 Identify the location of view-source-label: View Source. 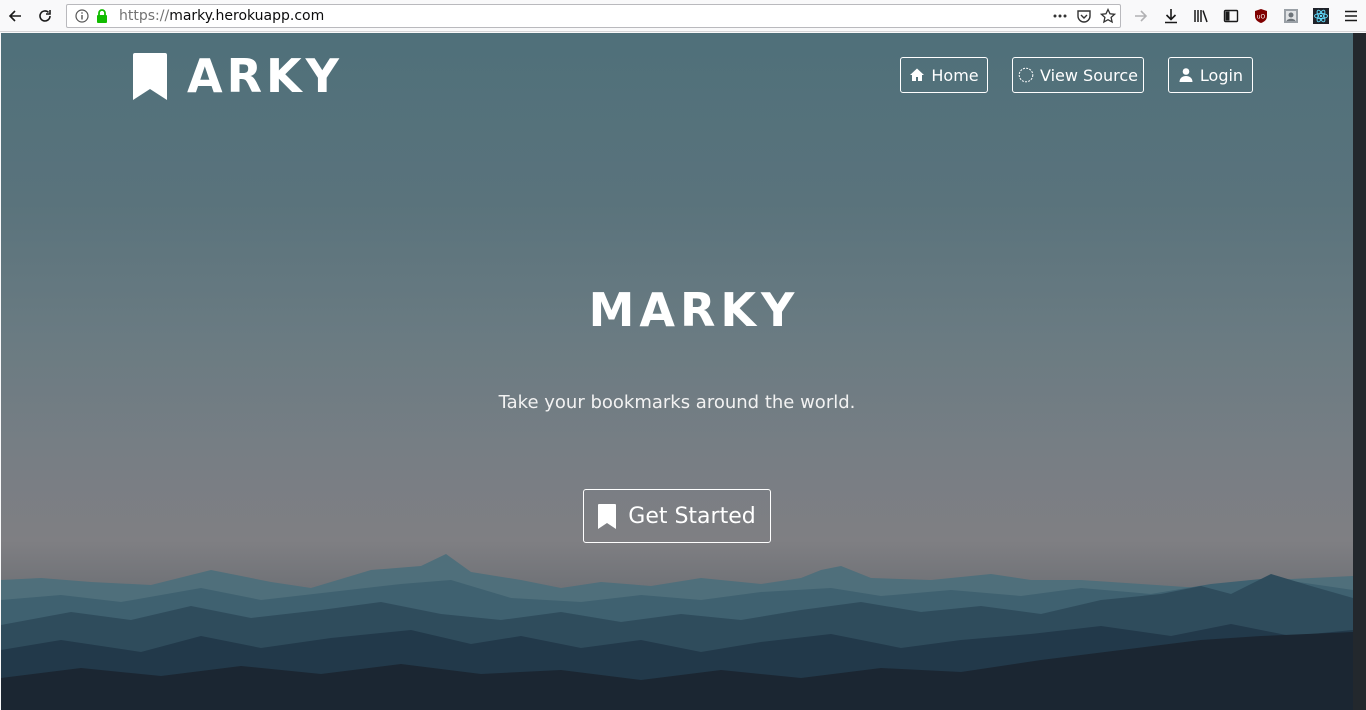
(1088, 75).